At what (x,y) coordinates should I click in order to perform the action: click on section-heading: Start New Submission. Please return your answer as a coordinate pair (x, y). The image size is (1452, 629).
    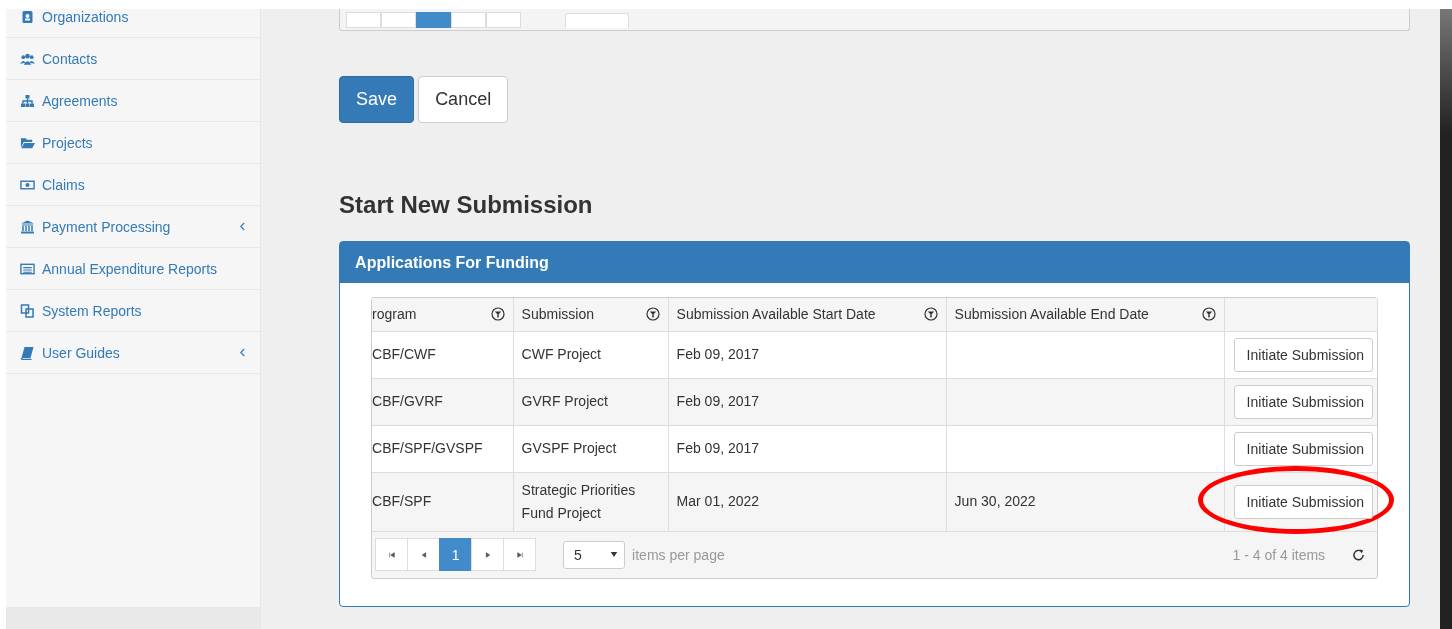
    Looking at the image, I should click on (466, 205).